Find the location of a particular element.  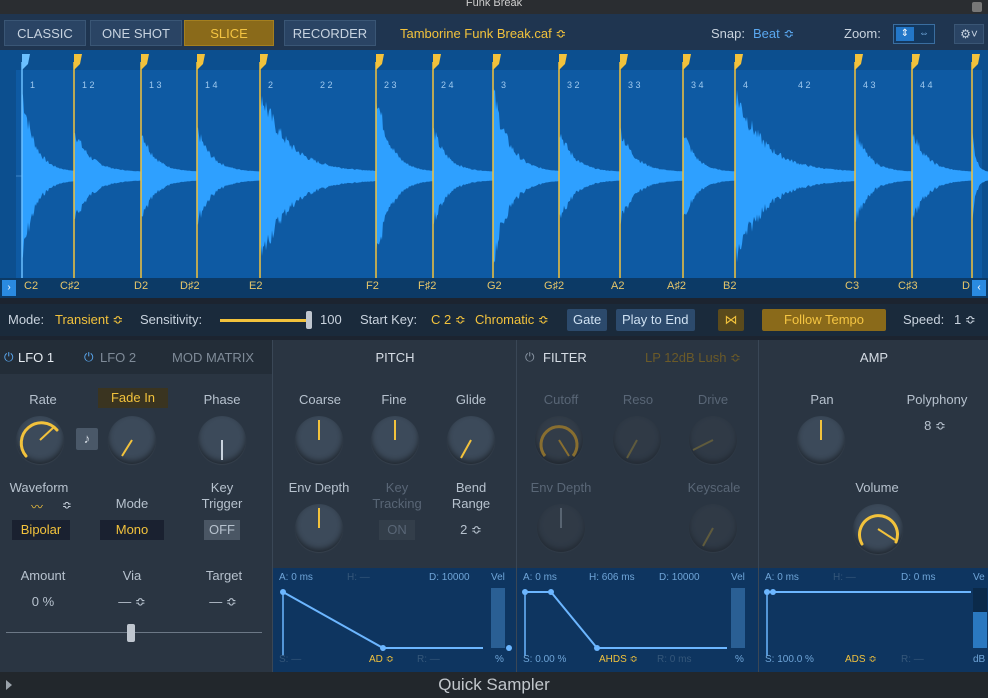

amount-value: 0 % is located at coordinates (43, 601).